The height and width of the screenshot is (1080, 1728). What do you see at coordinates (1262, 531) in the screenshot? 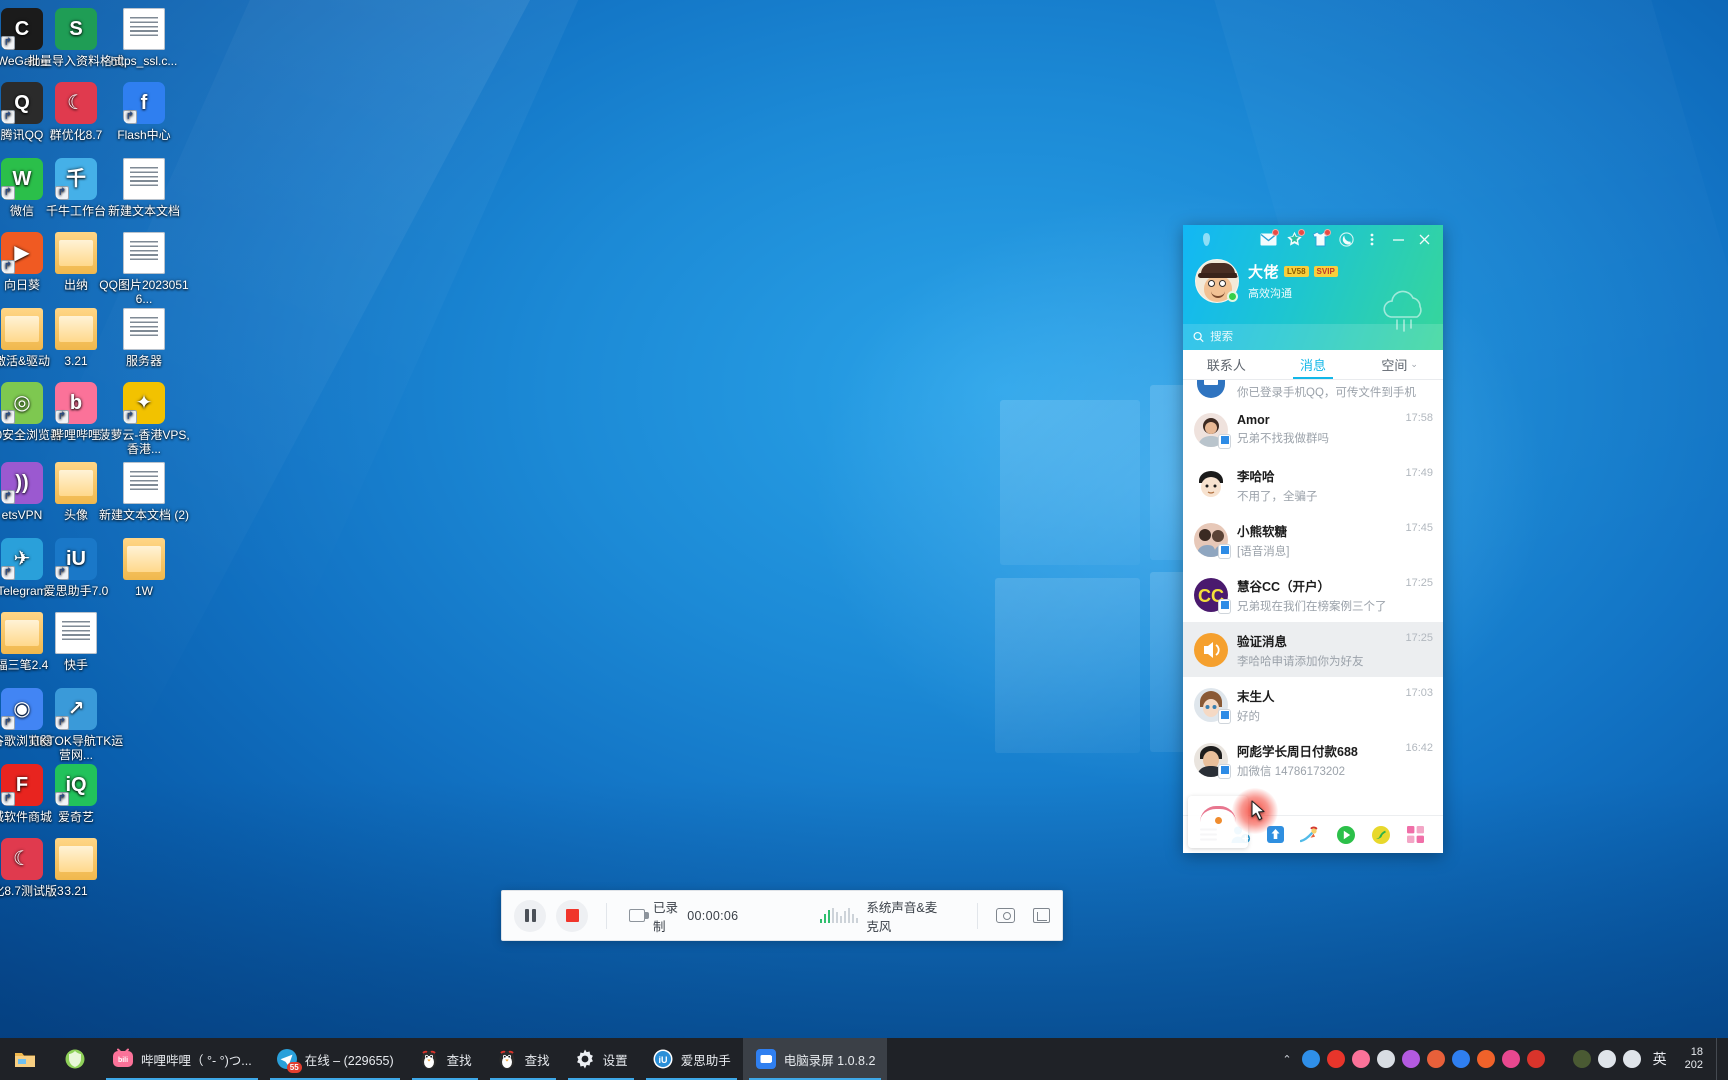
I see `contact-name: 小熊软糖` at bounding box center [1262, 531].